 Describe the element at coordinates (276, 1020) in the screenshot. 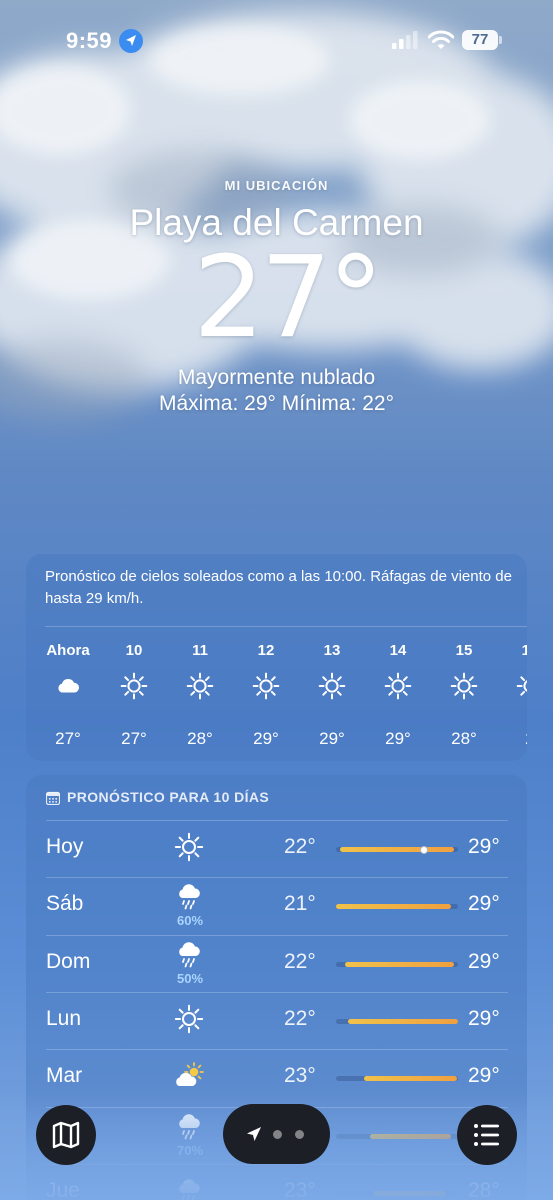

I see `day-row: Lun 22° 29°` at that location.